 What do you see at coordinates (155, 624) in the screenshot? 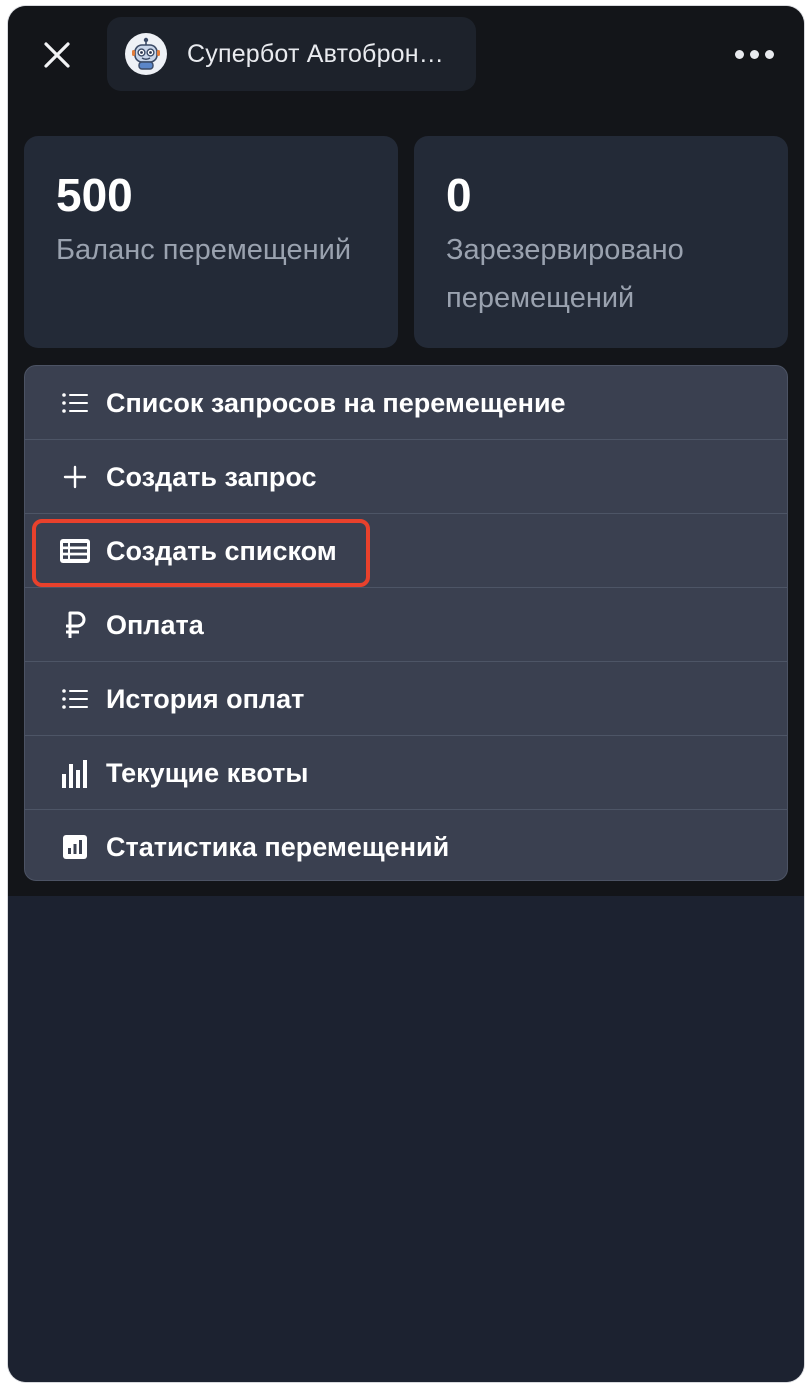
I see `menu-item-label: Оплата` at bounding box center [155, 624].